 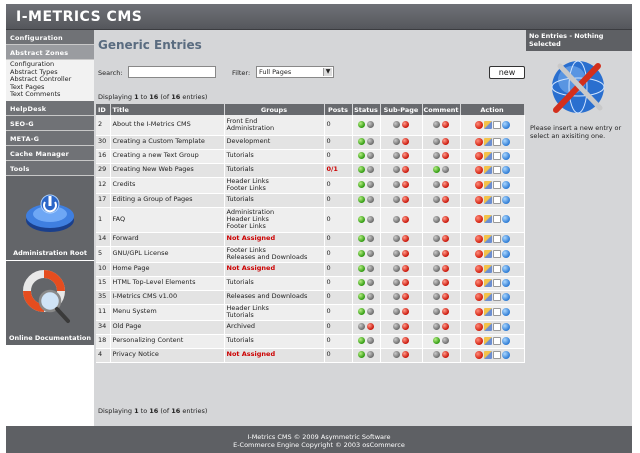 What do you see at coordinates (167, 239) in the screenshot?
I see `cell-title: Forward` at bounding box center [167, 239].